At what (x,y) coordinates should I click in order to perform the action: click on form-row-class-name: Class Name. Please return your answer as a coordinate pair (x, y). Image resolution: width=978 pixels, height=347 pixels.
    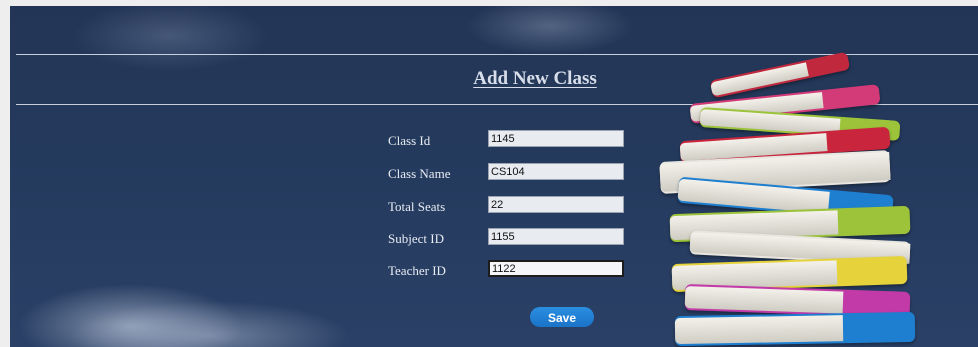
    Looking at the image, I should click on (518, 174).